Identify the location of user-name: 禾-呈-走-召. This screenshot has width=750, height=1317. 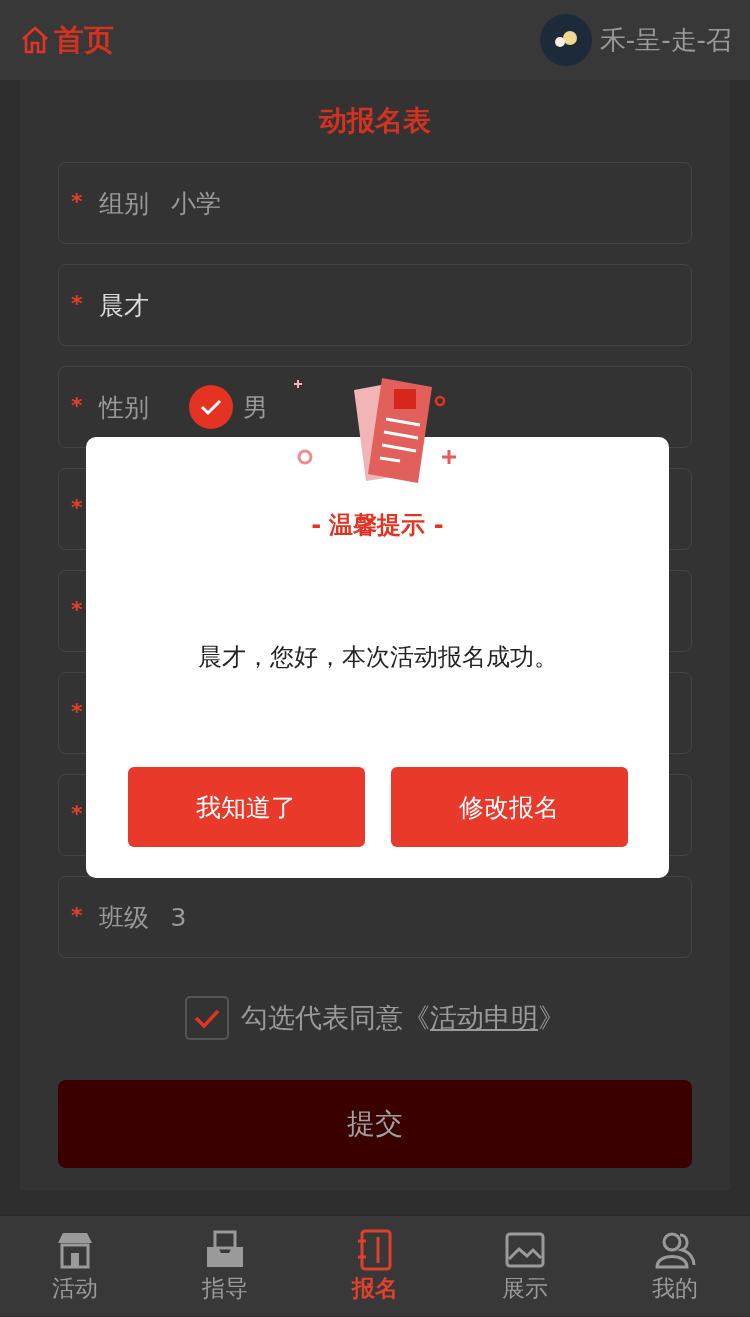
(665, 40).